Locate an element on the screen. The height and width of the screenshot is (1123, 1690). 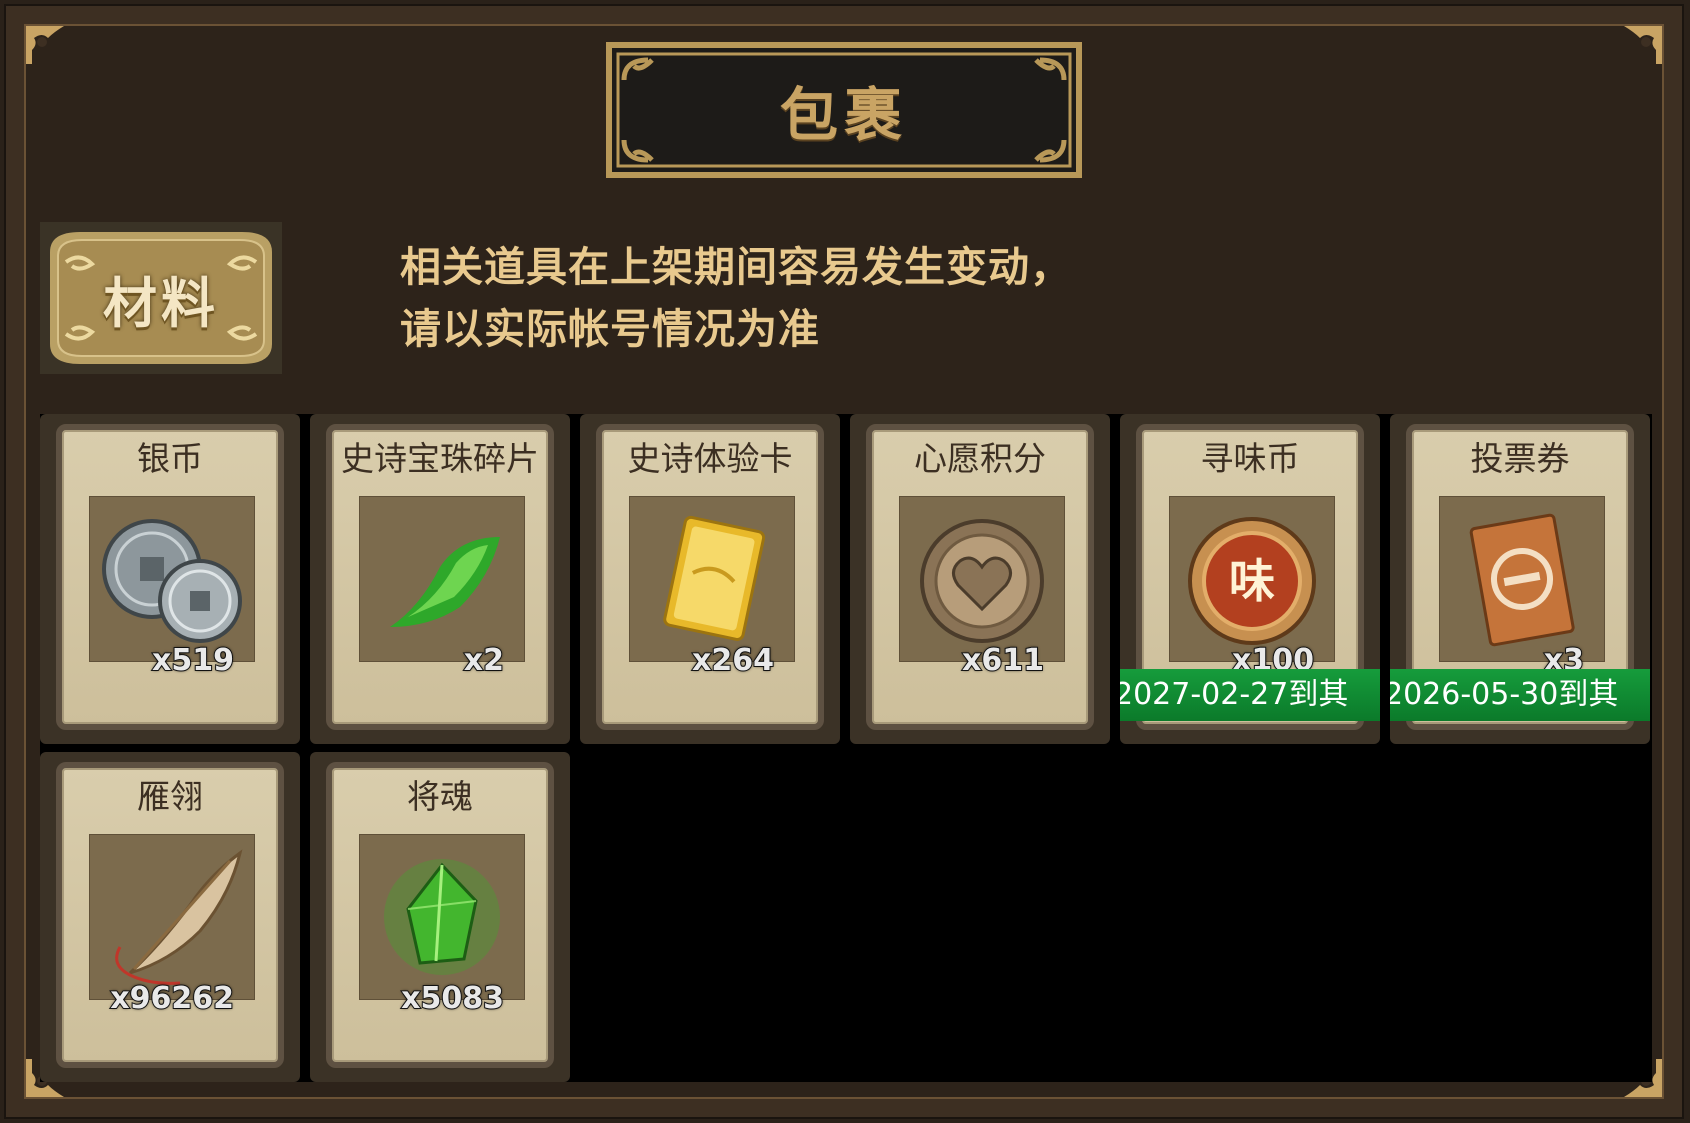
item-slot: 心愿积分 x611 is located at coordinates (980, 579).